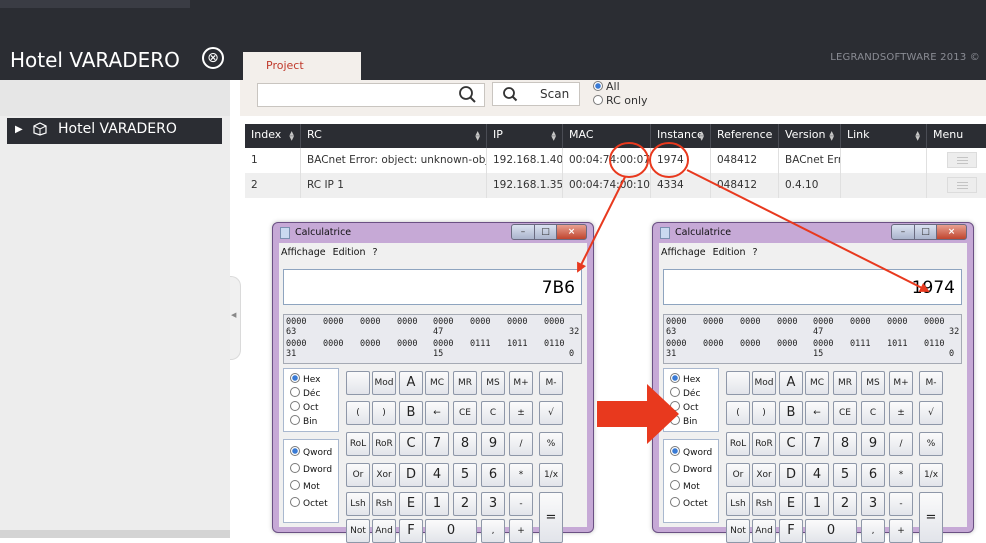 The width and height of the screenshot is (986, 543). I want to click on calc-key: %, so click(551, 444).